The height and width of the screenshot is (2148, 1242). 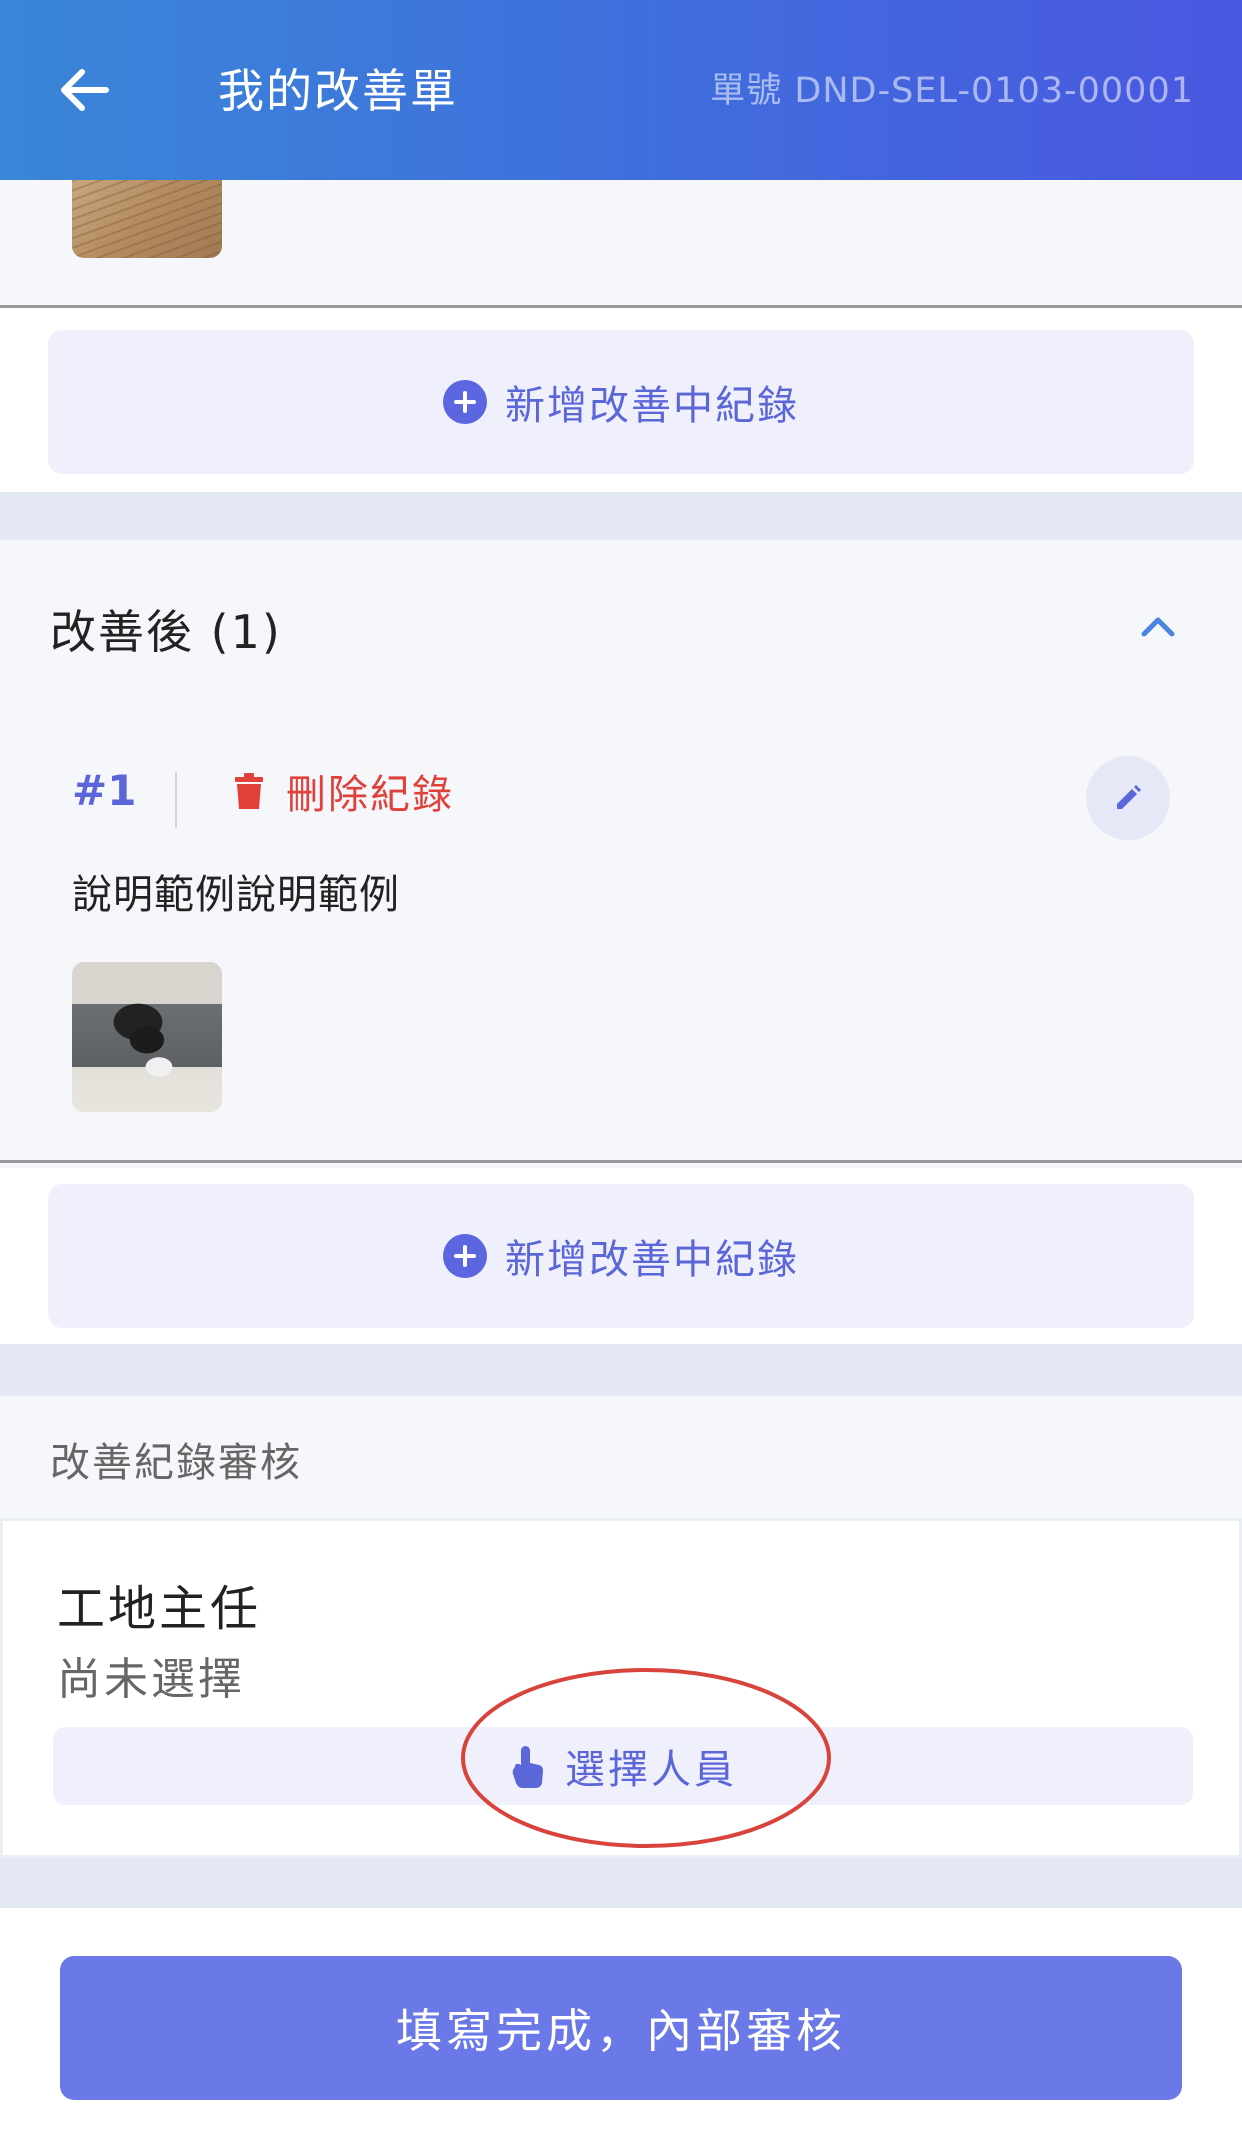 What do you see at coordinates (621, 90) in the screenshot?
I see `app-header: 我的改善單 單號 DND-SEL-0103-00001` at bounding box center [621, 90].